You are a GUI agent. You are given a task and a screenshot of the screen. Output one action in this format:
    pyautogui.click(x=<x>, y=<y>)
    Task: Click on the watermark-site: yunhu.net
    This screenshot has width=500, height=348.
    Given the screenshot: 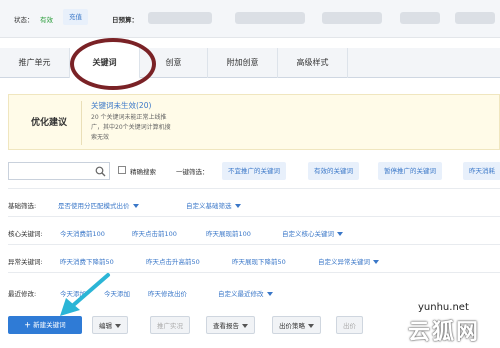 What is the action you would take?
    pyautogui.click(x=443, y=307)
    